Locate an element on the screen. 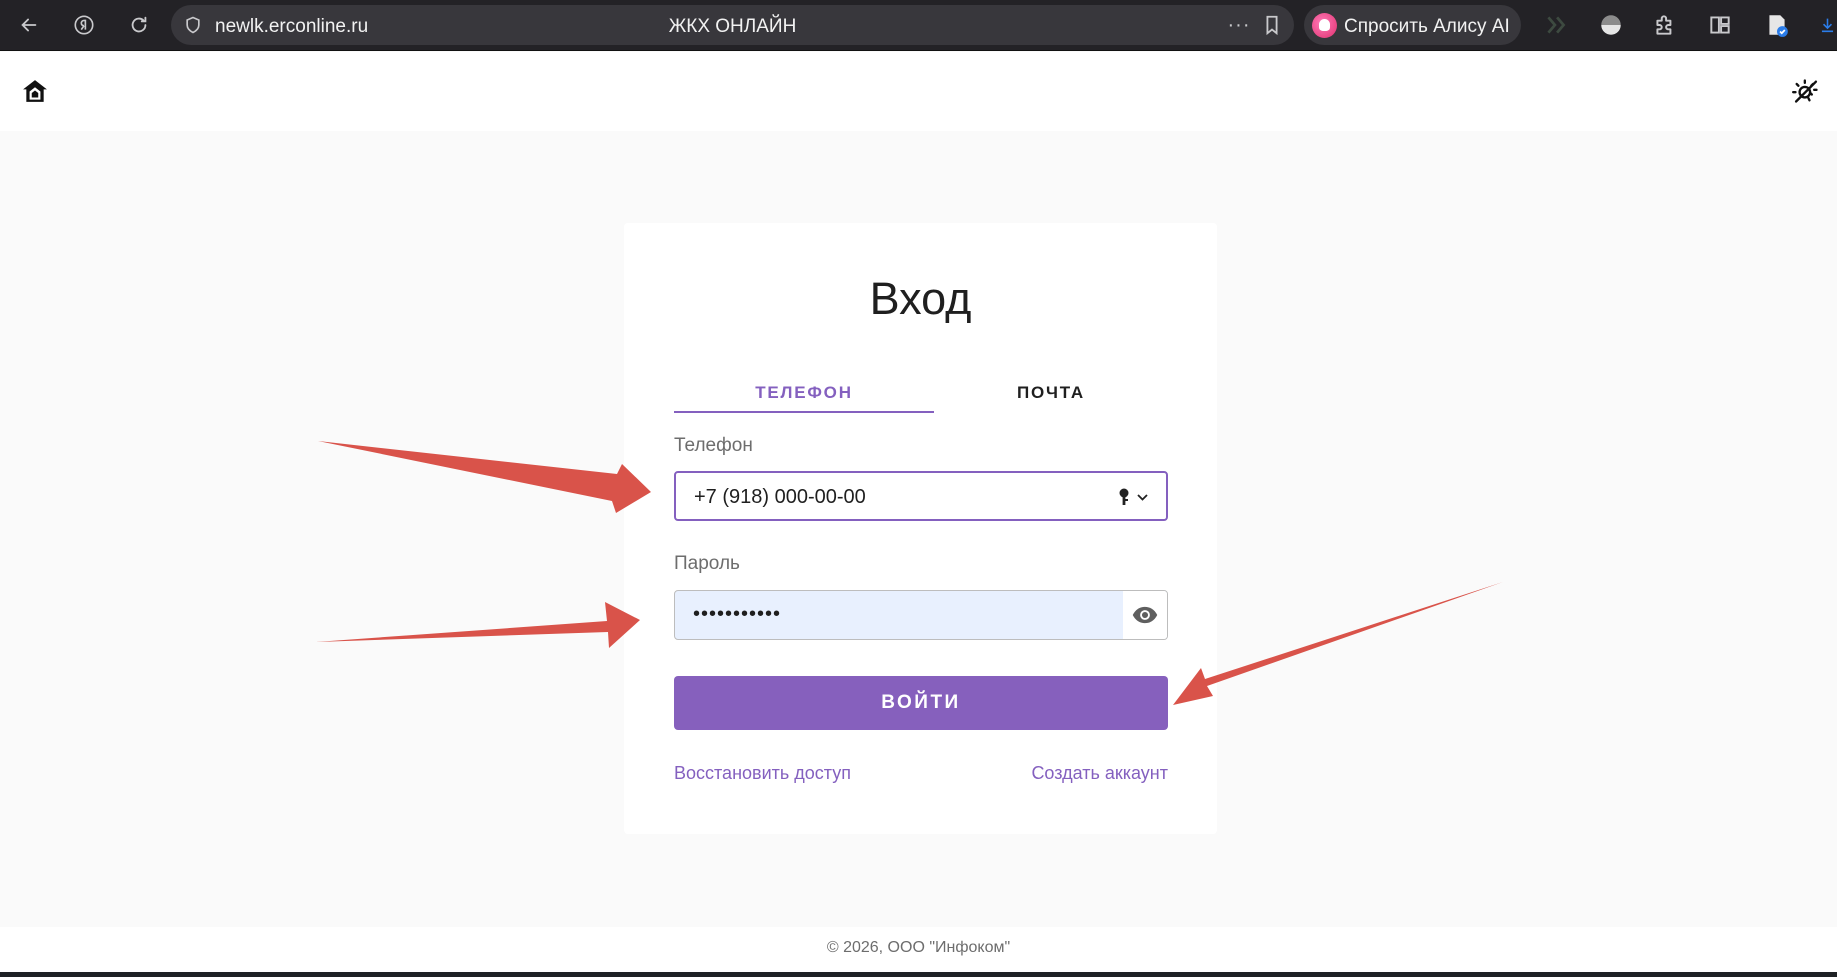  arrow-to-phone-field is located at coordinates (484, 477).